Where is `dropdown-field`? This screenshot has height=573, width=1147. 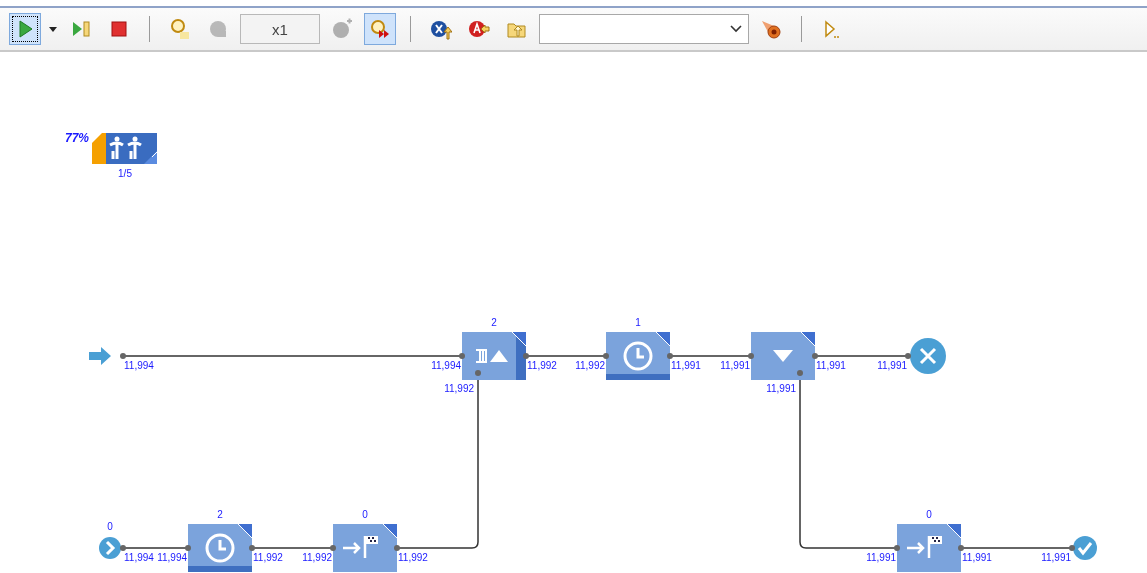
dropdown-field is located at coordinates (644, 29).